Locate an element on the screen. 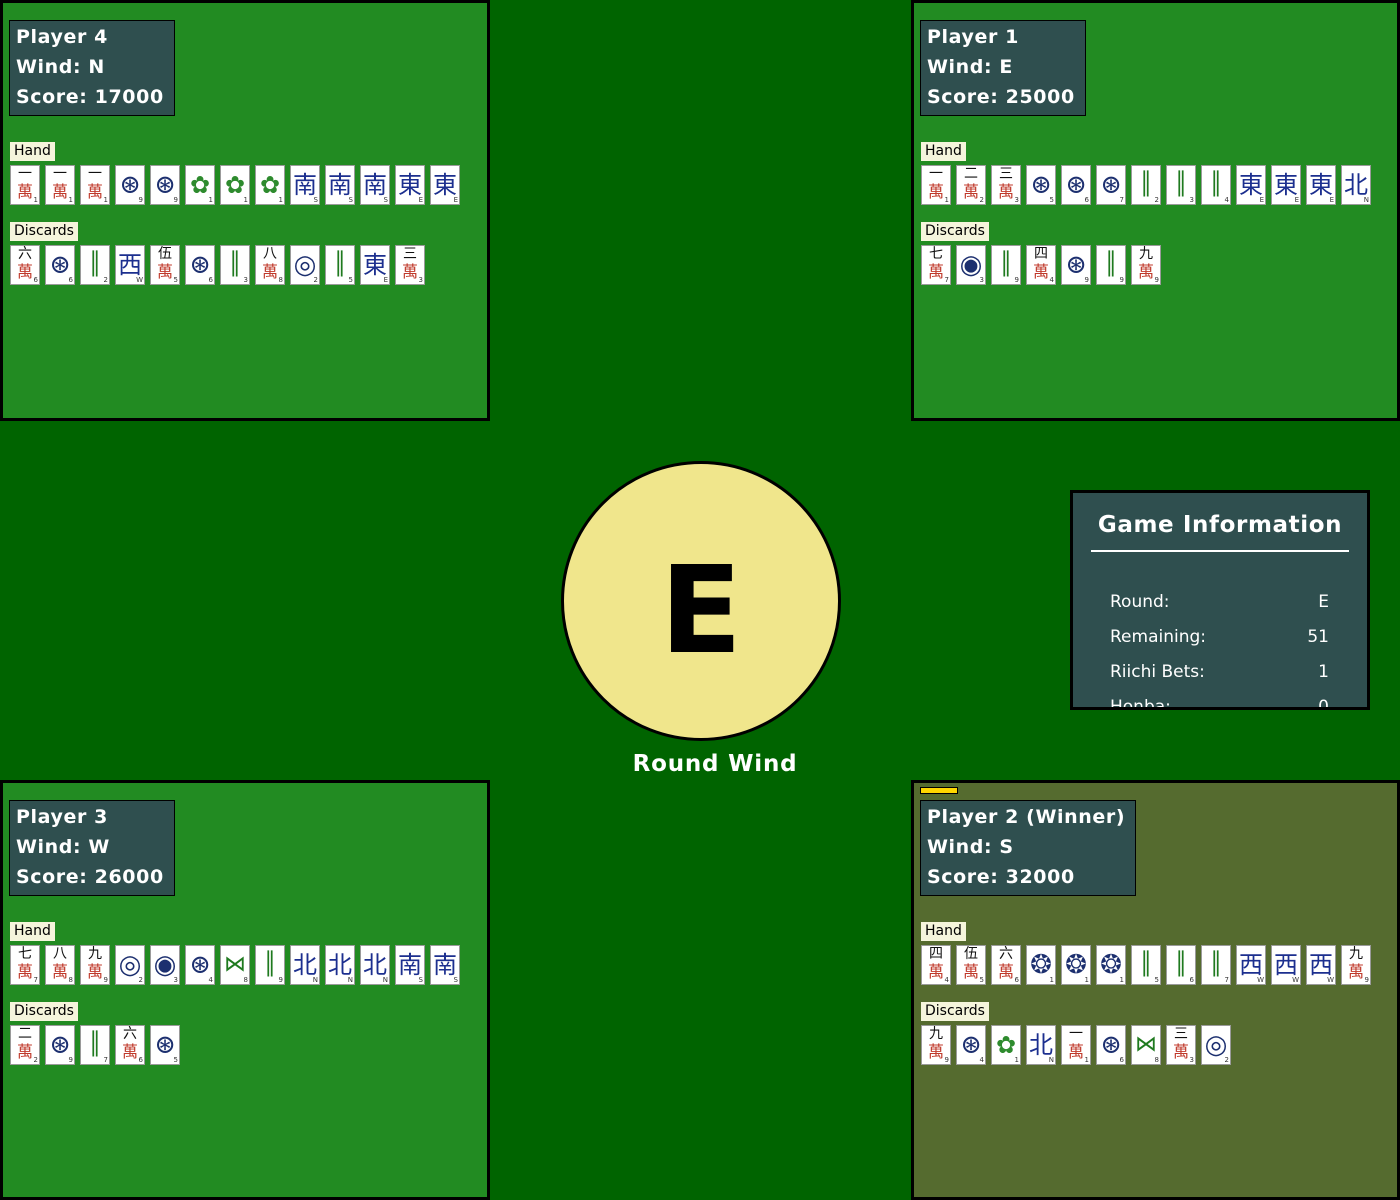 This screenshot has height=1200, width=1400. mahjong-tile: 三萬3 is located at coordinates (1181, 1045).